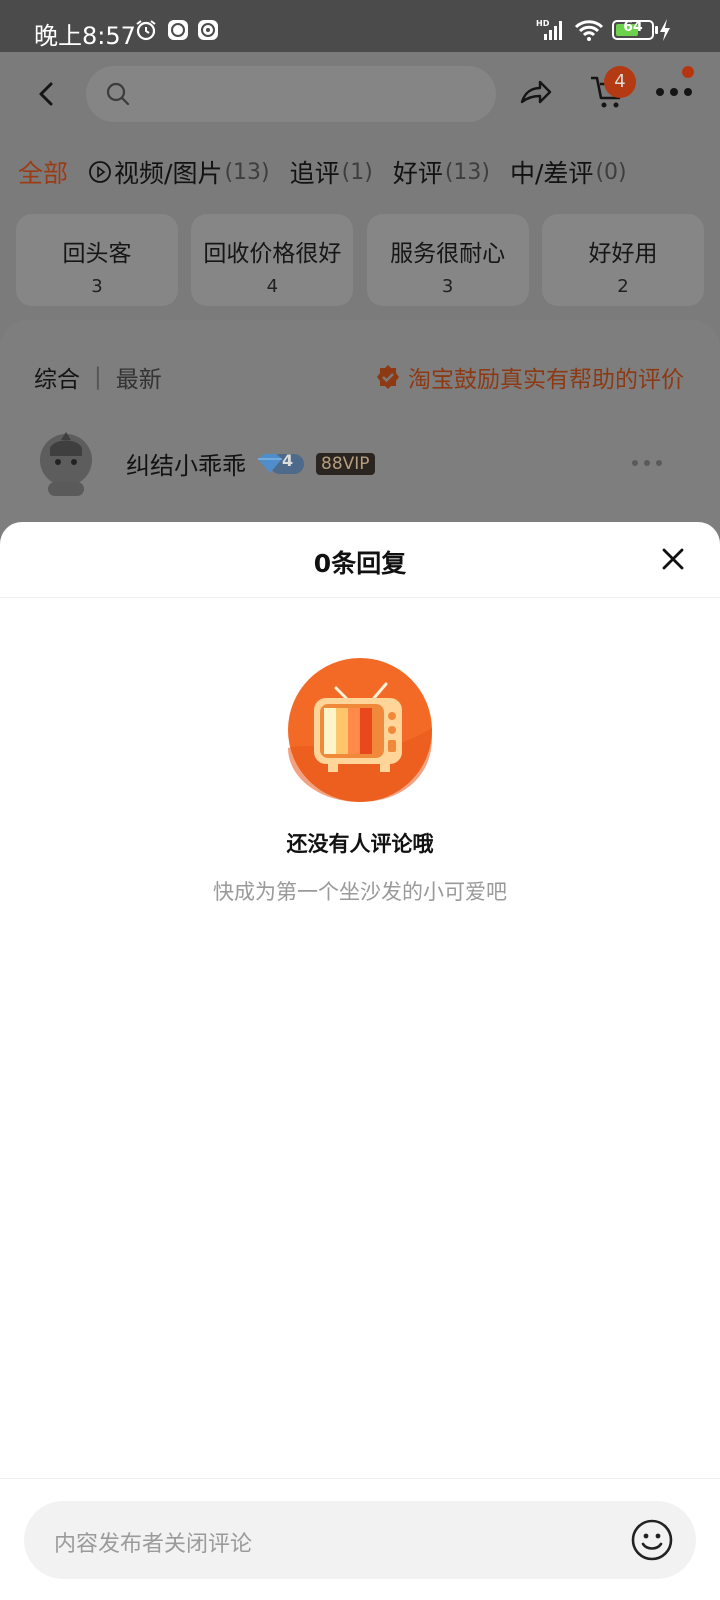 The width and height of the screenshot is (720, 1600). I want to click on top-bar: 4, so click(360, 92).